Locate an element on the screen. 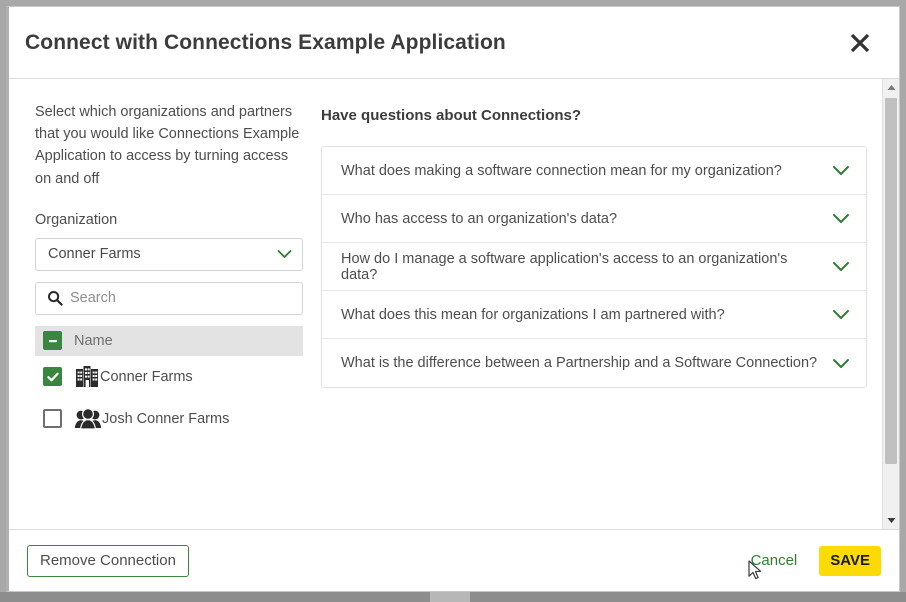 The height and width of the screenshot is (602, 906). scroll-up-button is located at coordinates (891, 87).